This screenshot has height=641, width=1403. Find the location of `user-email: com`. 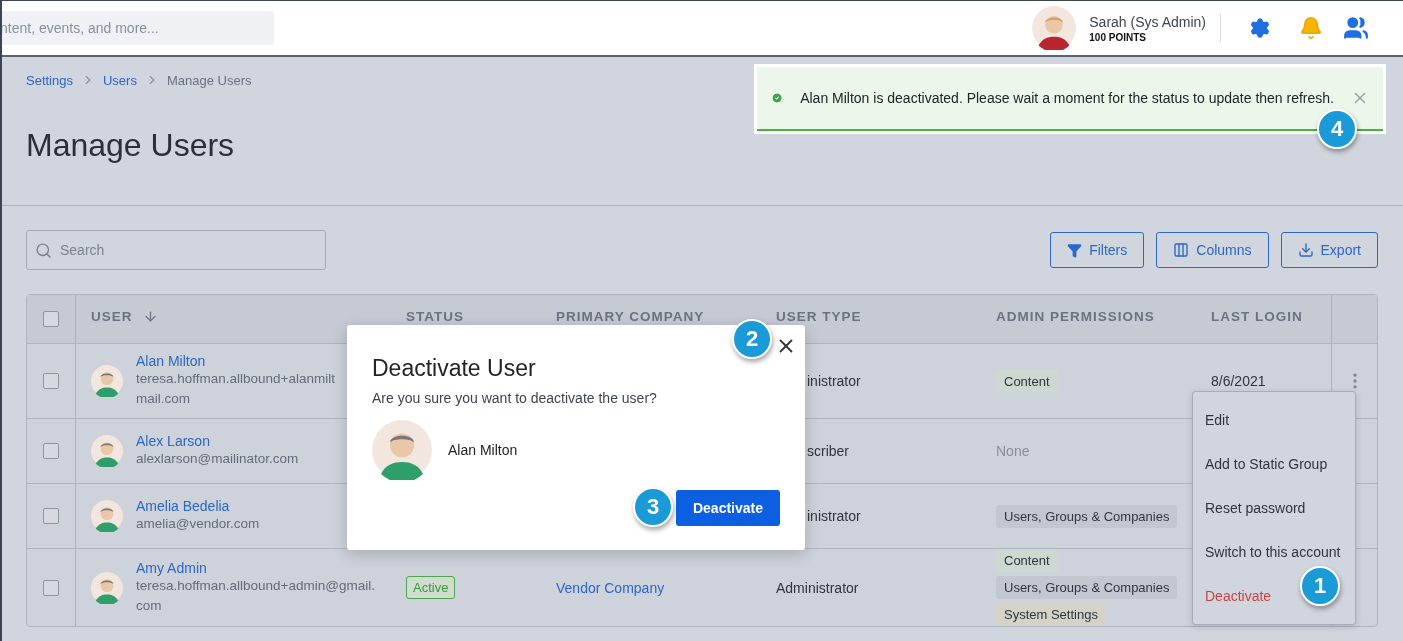

user-email: com is located at coordinates (149, 605).